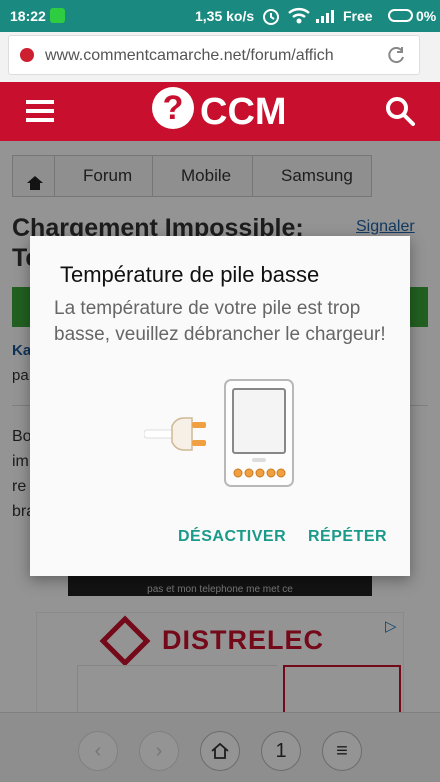 The height and width of the screenshot is (782, 440). What do you see at coordinates (28, 16) in the screenshot?
I see `status-time: 18:22` at bounding box center [28, 16].